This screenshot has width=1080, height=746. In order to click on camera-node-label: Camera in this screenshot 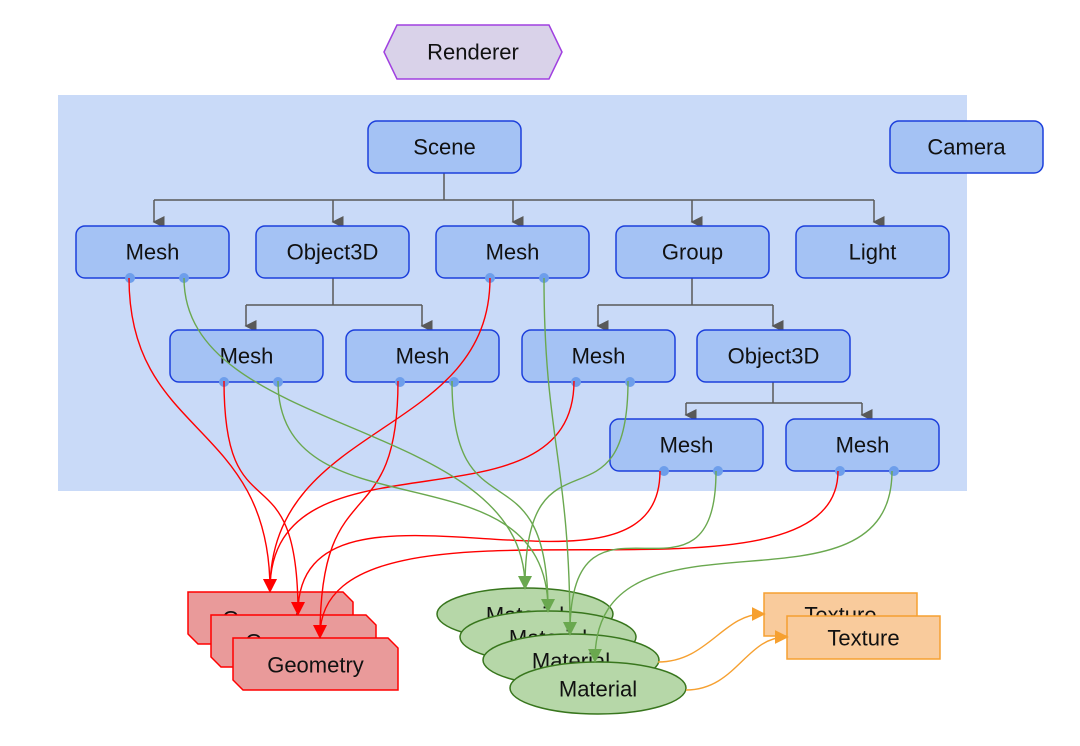, I will do `click(966, 147)`.